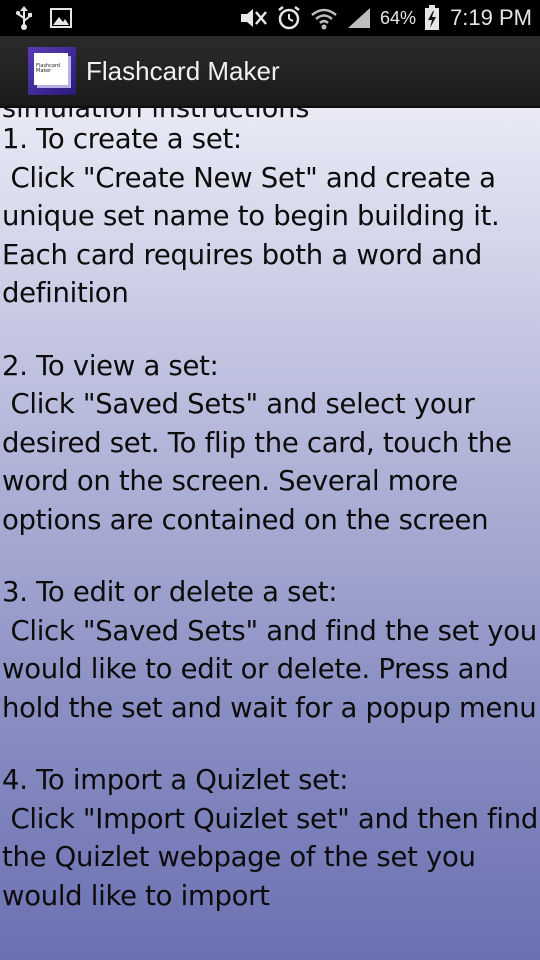  I want to click on step-heading: 3. To edit or delete a set:, so click(170, 592).